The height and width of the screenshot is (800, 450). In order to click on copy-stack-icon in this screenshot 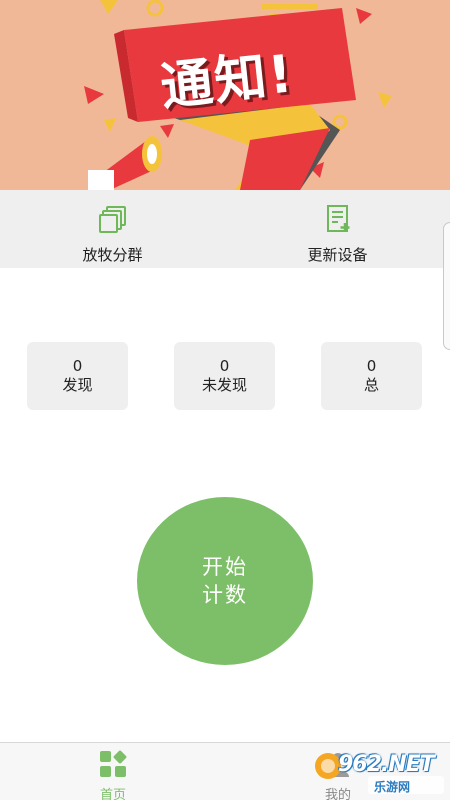, I will do `click(113, 219)`.